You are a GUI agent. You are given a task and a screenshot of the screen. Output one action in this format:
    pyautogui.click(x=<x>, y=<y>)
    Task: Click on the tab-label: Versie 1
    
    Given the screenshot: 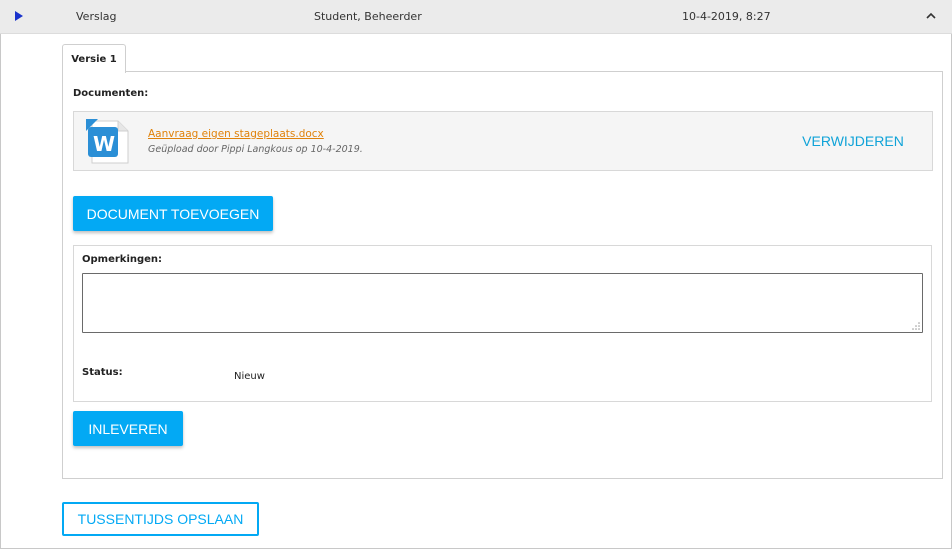 What is the action you would take?
    pyautogui.click(x=94, y=59)
    